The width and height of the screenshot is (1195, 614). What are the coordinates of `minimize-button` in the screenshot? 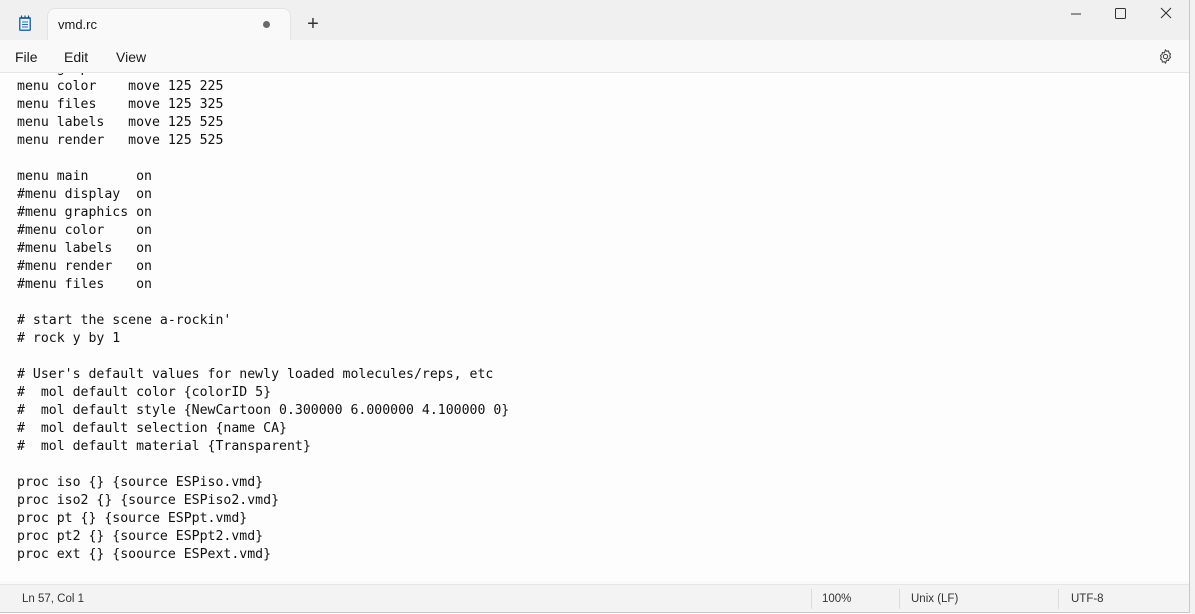 It's located at (1076, 14).